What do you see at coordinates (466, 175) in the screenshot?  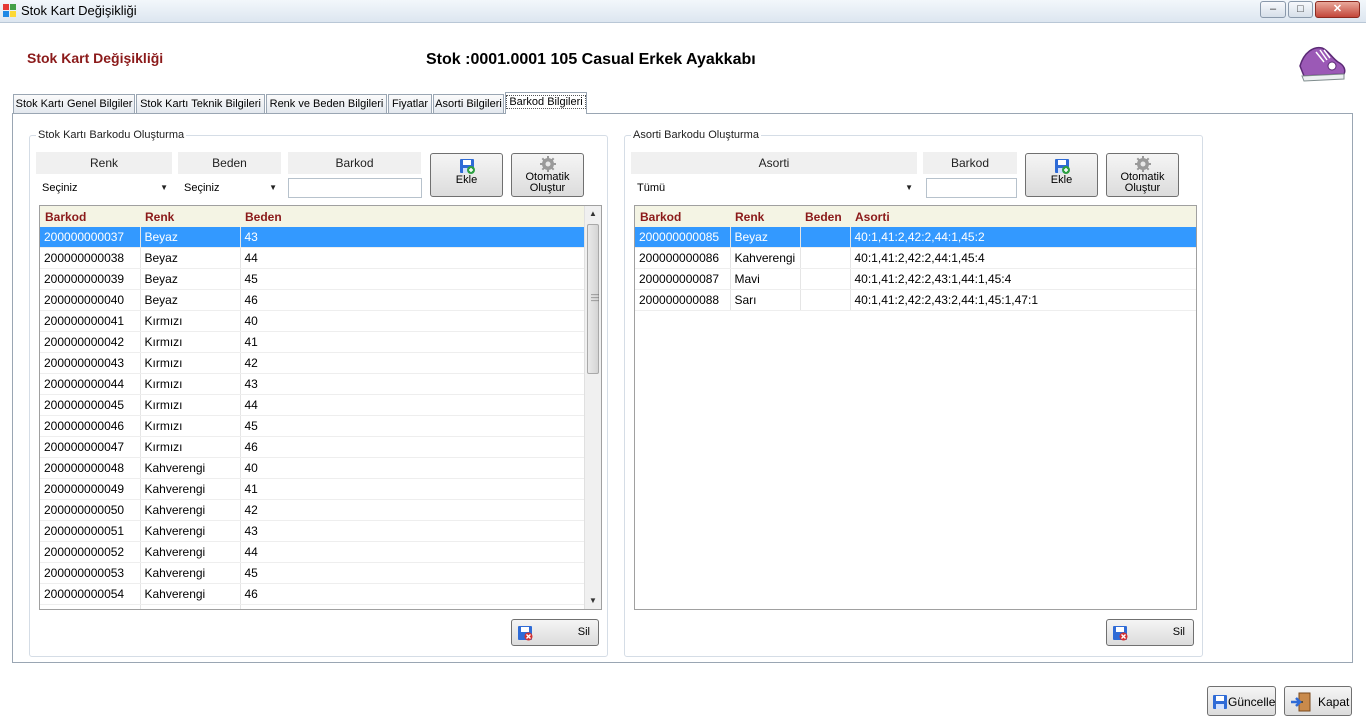 I see `add-button: Ekle` at bounding box center [466, 175].